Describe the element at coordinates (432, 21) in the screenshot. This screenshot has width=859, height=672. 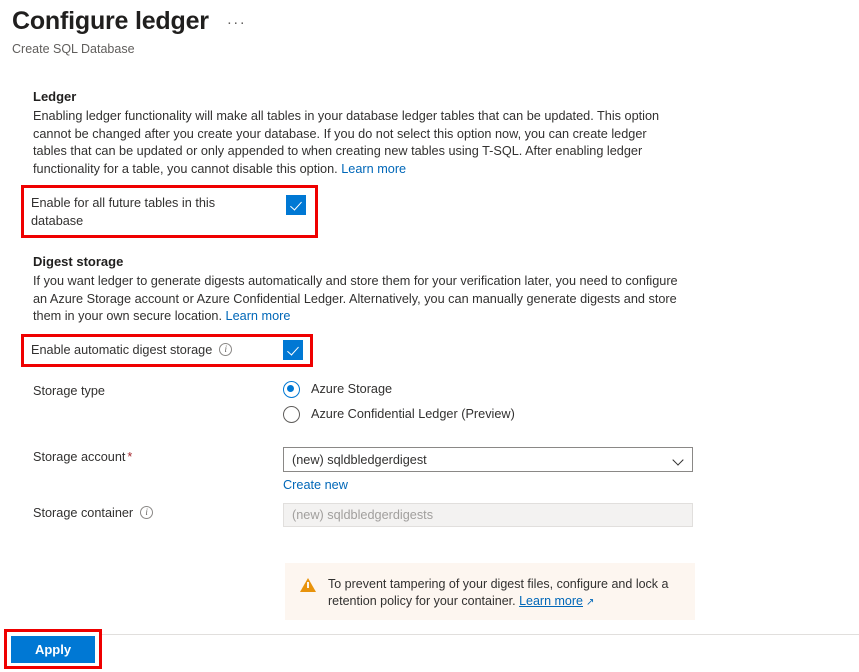
I see `title-row: Configure ledger ···` at that location.